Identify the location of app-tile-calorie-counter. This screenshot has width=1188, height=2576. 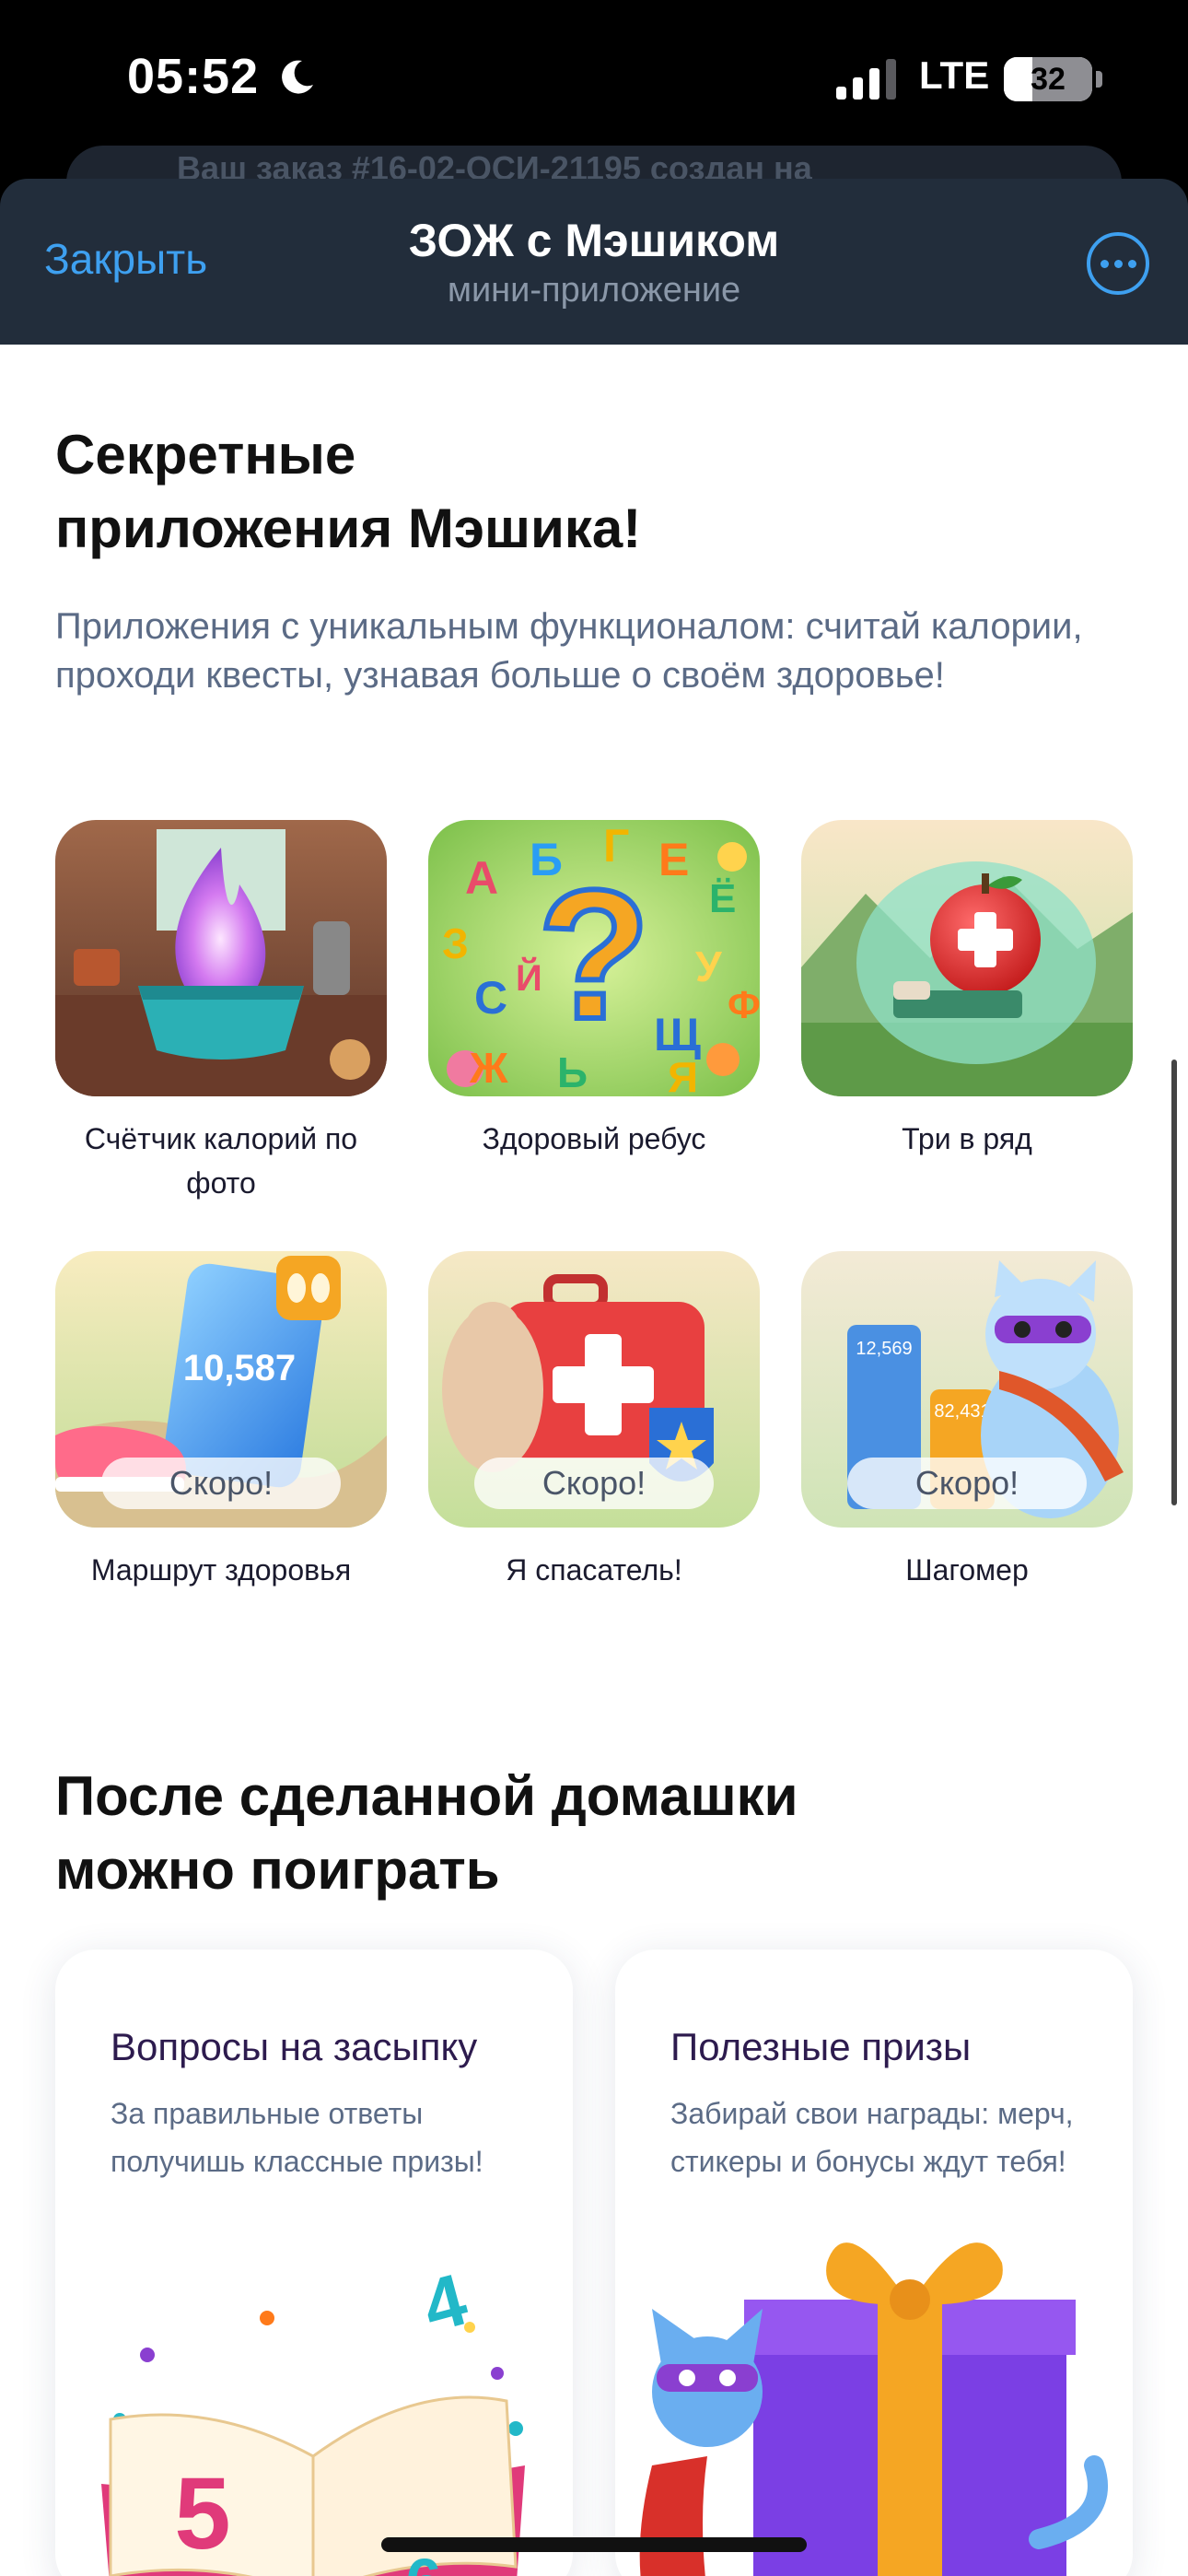
(221, 958).